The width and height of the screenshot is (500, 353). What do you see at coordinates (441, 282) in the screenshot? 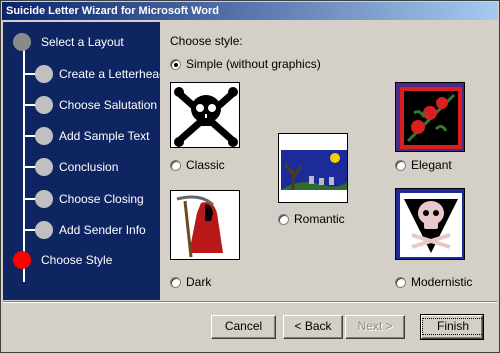
I see `modernistic-style-label: Modernistic` at bounding box center [441, 282].